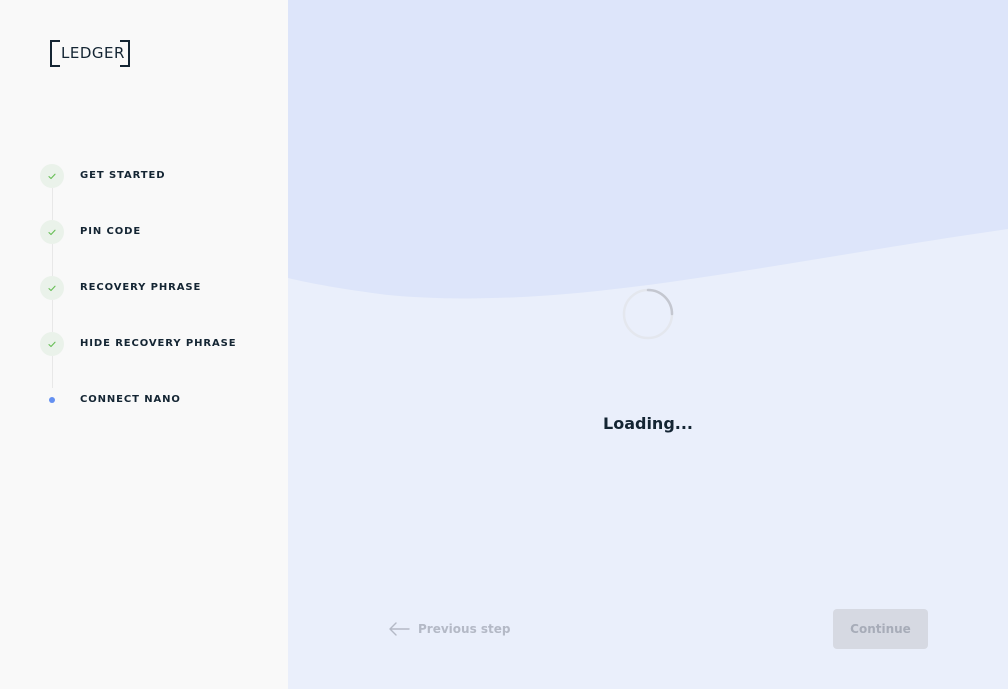 This screenshot has width=1008, height=689. Describe the element at coordinates (123, 175) in the screenshot. I see `step-label: GET STARTED` at that location.